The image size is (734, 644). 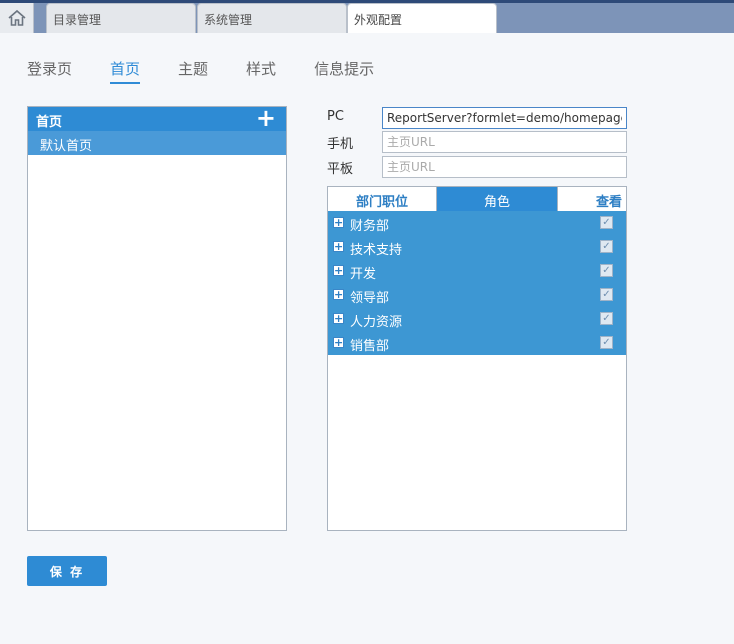 What do you see at coordinates (477, 319) in the screenshot?
I see `tree-row: + 人力资源 ✓` at bounding box center [477, 319].